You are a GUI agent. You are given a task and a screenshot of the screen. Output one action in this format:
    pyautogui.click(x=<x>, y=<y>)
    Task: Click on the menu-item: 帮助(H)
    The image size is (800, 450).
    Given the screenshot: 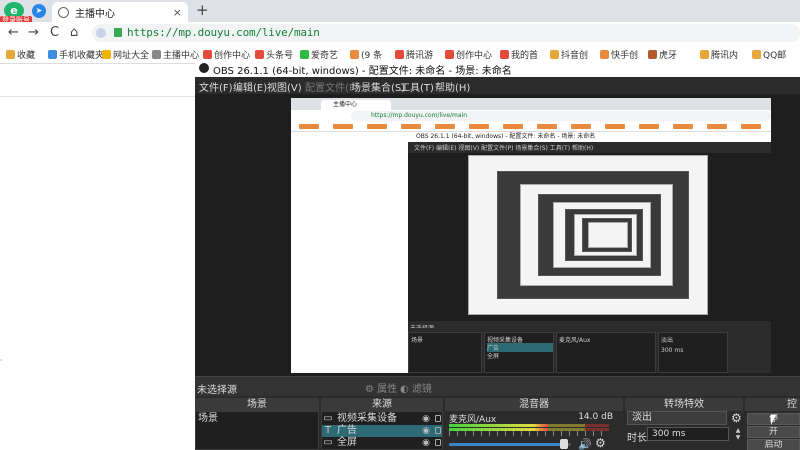 What is the action you would take?
    pyautogui.click(x=452, y=86)
    